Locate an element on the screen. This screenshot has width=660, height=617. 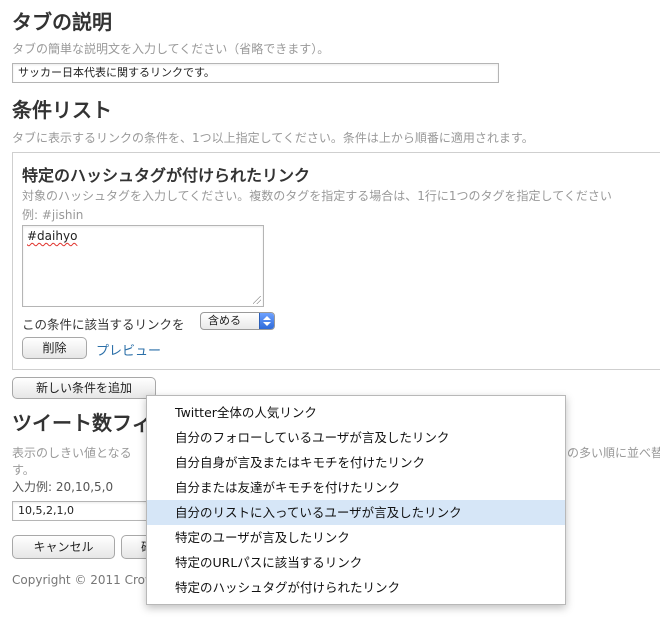
menu-item: 自分のリストに入っているユーザが言及したリンク is located at coordinates (356, 512).